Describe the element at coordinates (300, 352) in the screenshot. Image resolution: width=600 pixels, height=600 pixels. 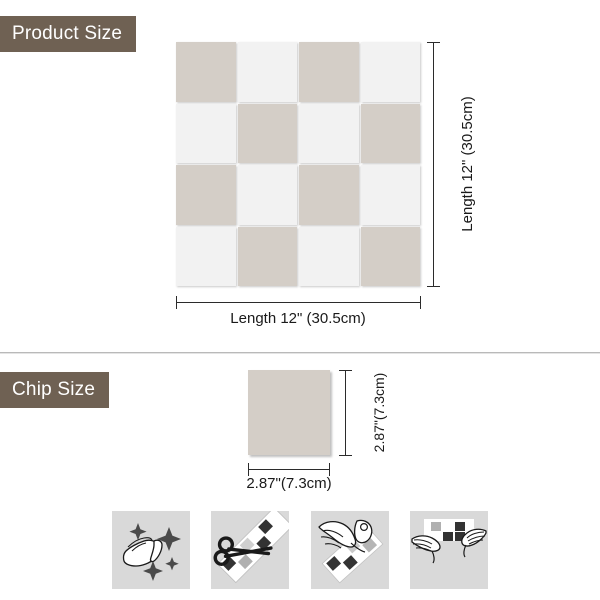
I see `section-divider` at that location.